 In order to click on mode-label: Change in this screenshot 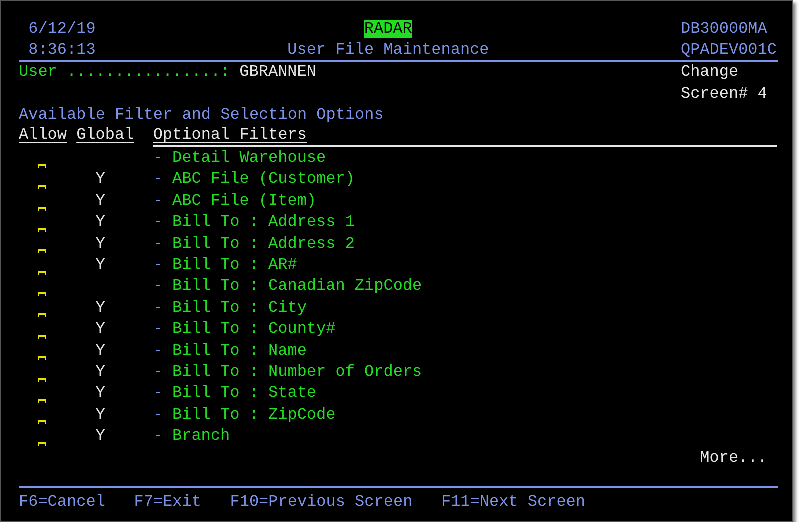, I will do `click(709, 72)`.